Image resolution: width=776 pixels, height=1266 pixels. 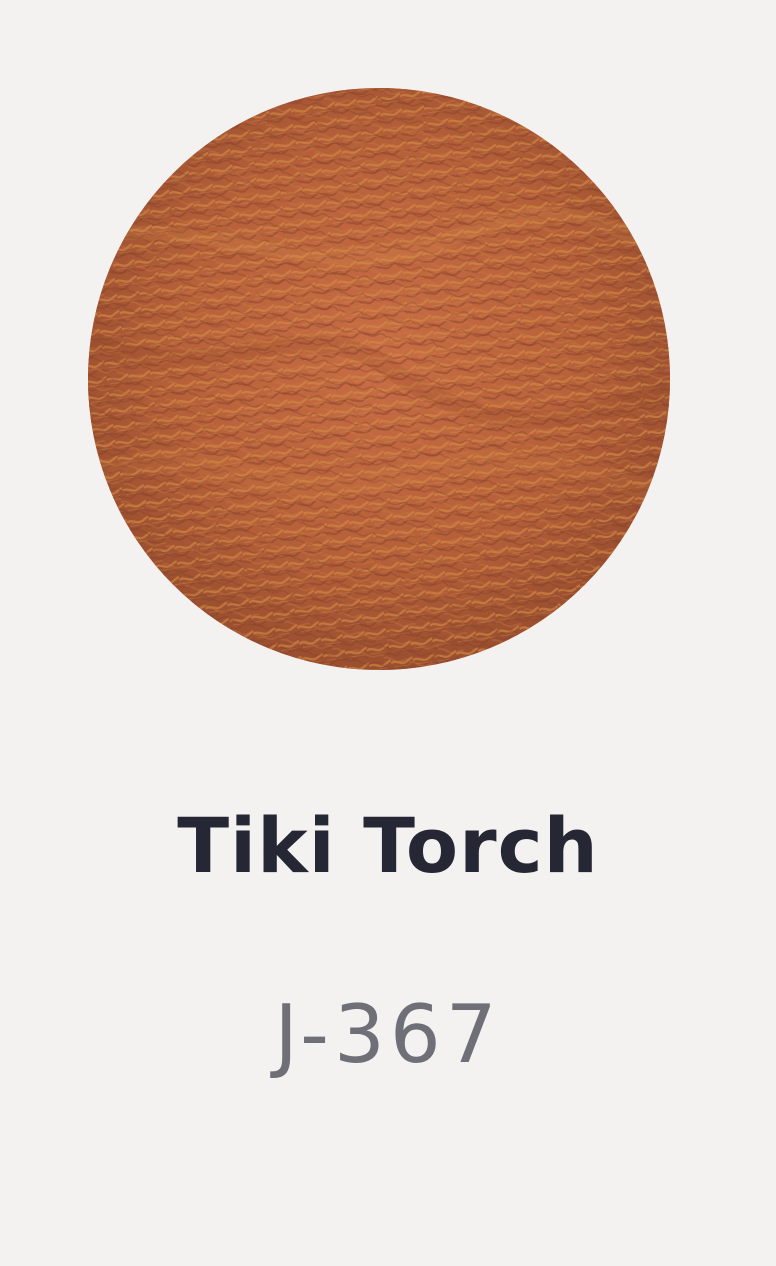 I want to click on thread-color-code: J-367, so click(x=388, y=1034).